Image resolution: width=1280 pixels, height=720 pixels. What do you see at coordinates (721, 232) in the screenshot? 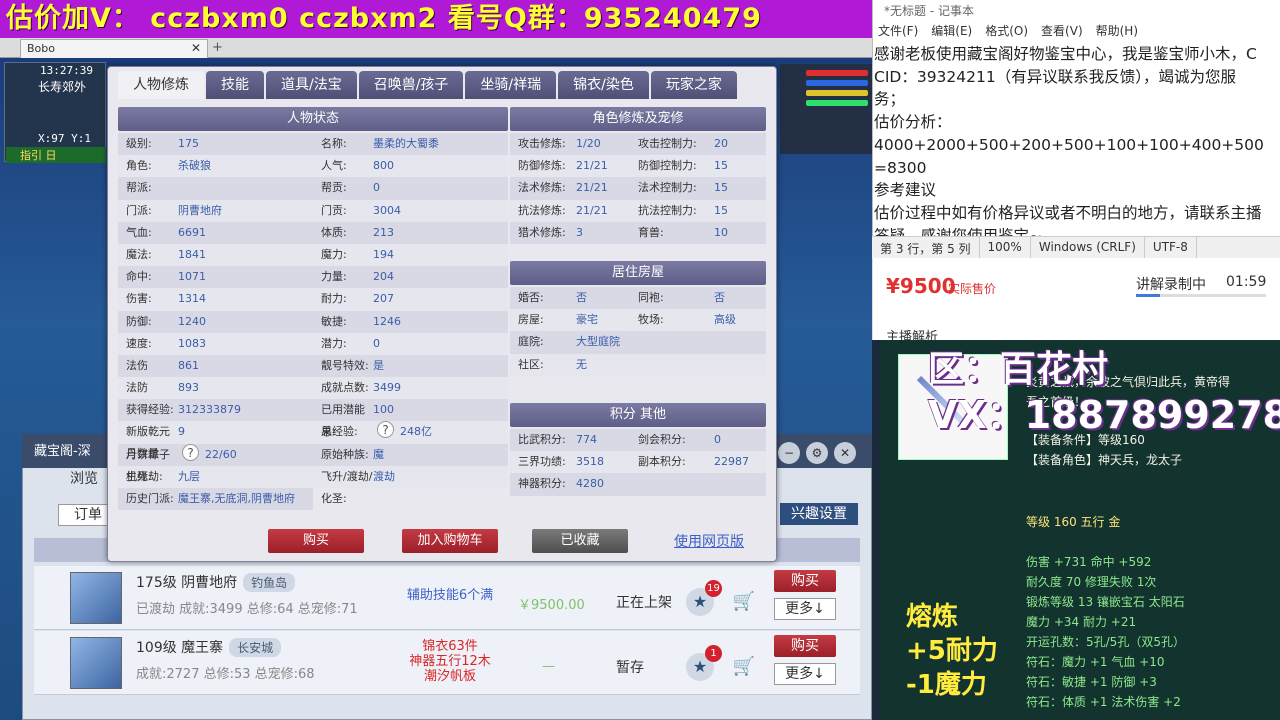
I see `cultivation-cell: 10` at bounding box center [721, 232].